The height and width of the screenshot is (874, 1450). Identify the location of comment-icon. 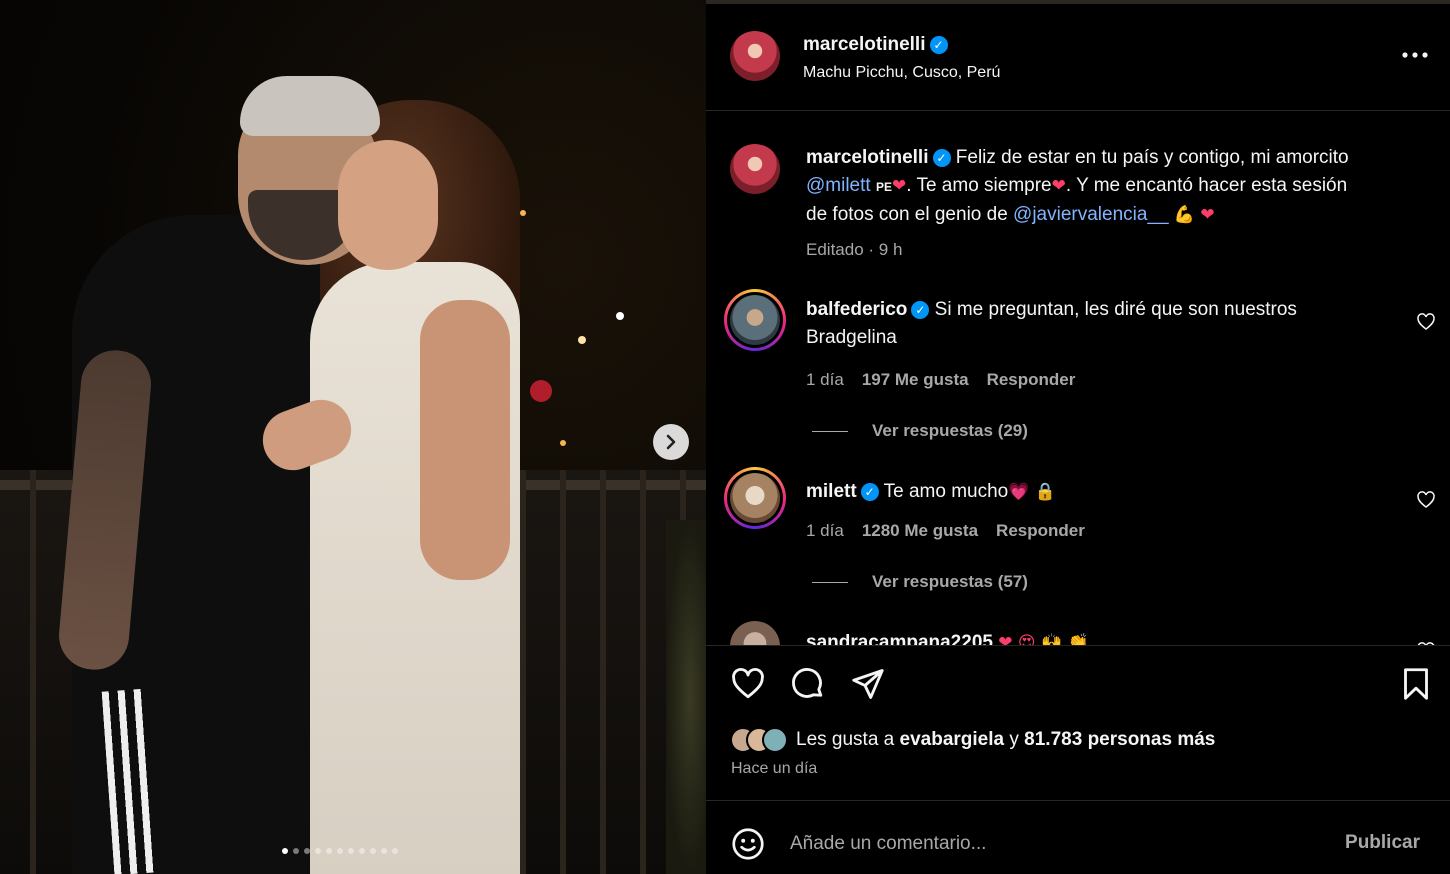
(808, 684).